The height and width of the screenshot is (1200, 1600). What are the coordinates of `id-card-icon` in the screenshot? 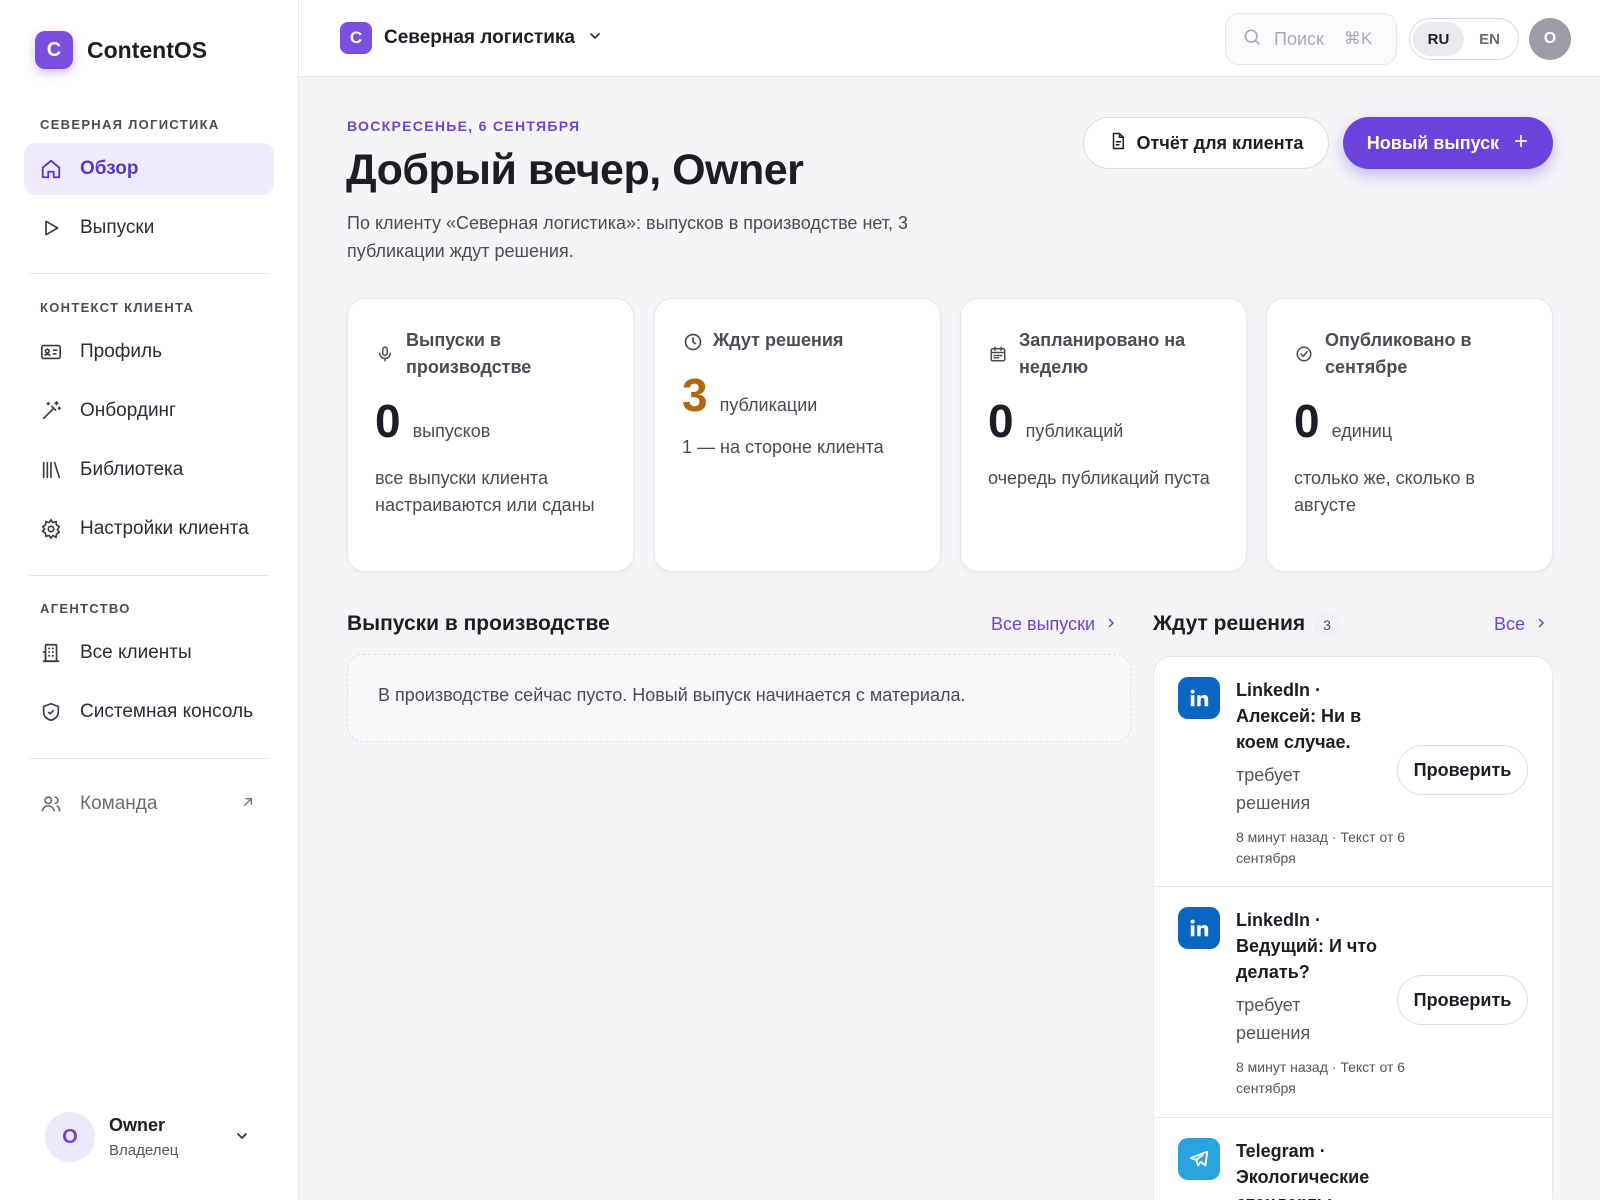 It's located at (51, 352).